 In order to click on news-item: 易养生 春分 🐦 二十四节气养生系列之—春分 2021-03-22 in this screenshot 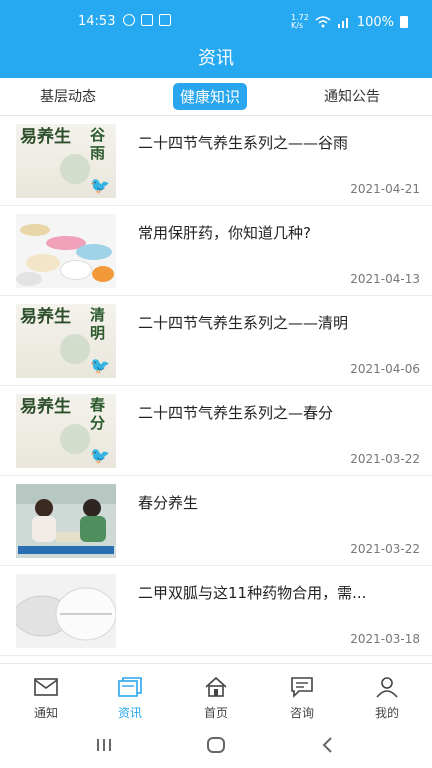, I will do `click(216, 431)`.